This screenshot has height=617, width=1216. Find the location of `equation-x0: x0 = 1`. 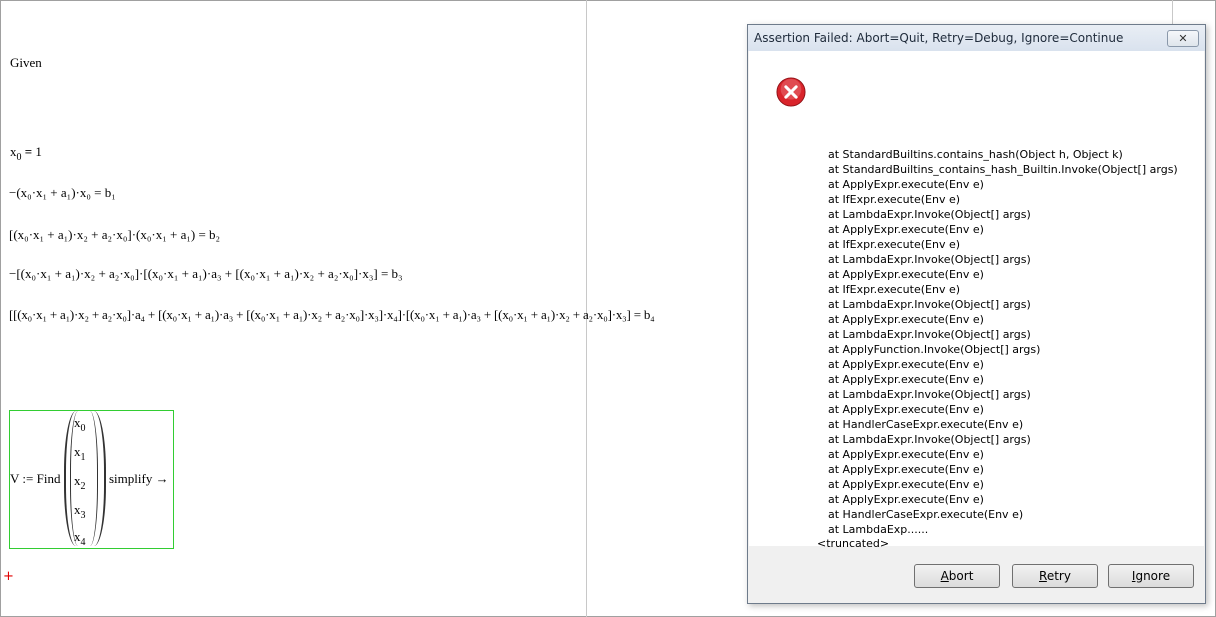

equation-x0: x0 = 1 is located at coordinates (26, 153).